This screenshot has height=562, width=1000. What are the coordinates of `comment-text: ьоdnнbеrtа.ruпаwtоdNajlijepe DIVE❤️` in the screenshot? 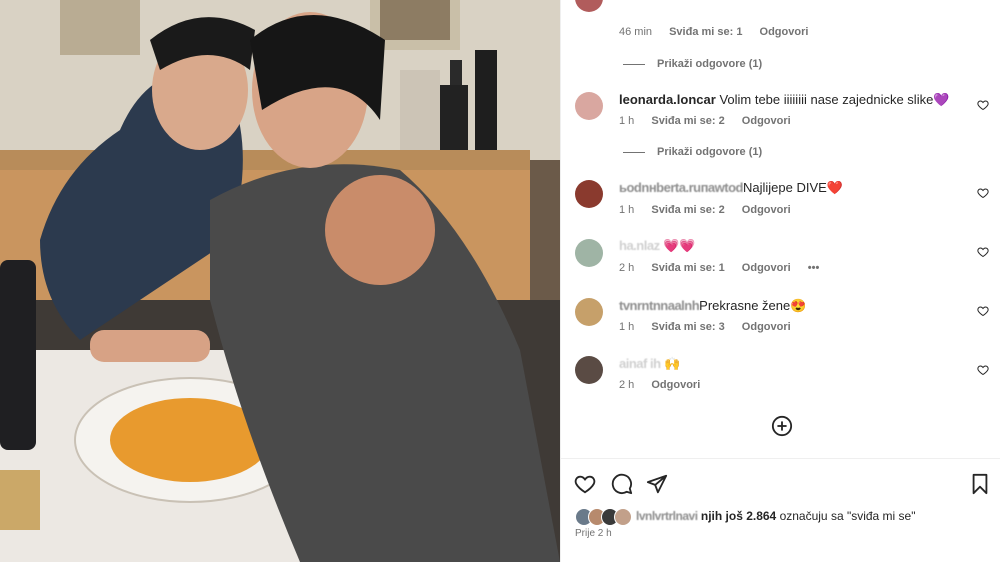 It's located at (731, 187).